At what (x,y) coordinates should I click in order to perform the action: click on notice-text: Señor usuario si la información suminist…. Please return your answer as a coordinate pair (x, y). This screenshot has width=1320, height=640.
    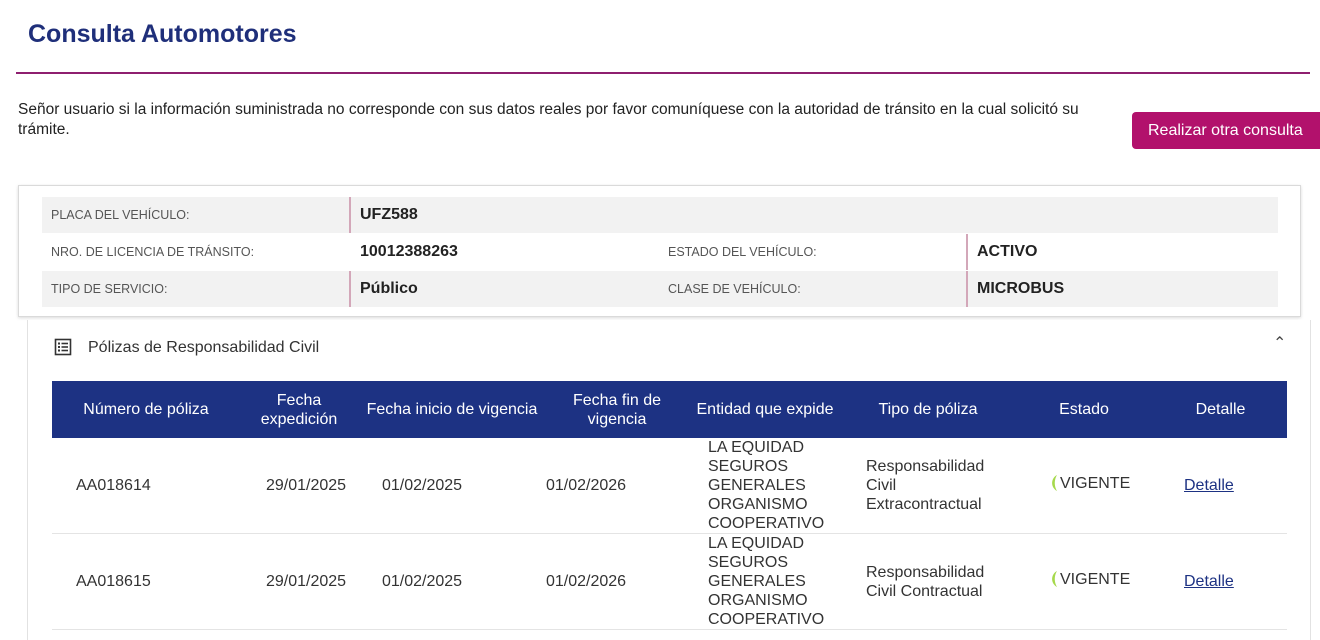
    Looking at the image, I should click on (548, 119).